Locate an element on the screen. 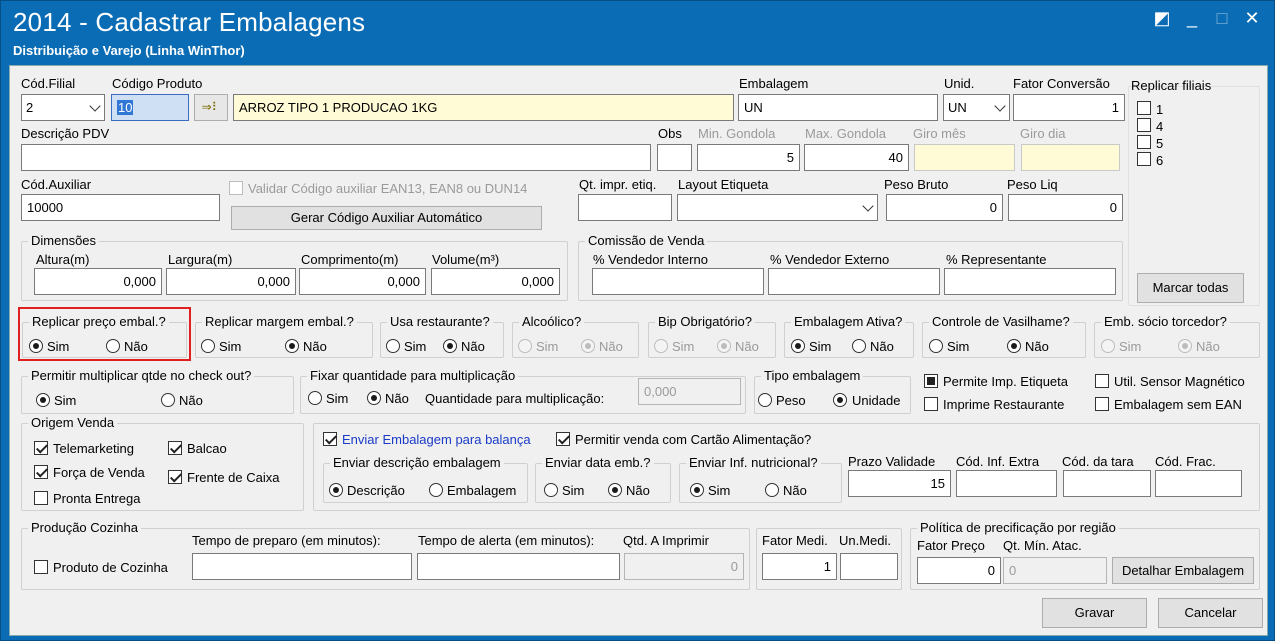 The image size is (1275, 641). tipo-embalagem-title: Tipo embalagem is located at coordinates (812, 376).